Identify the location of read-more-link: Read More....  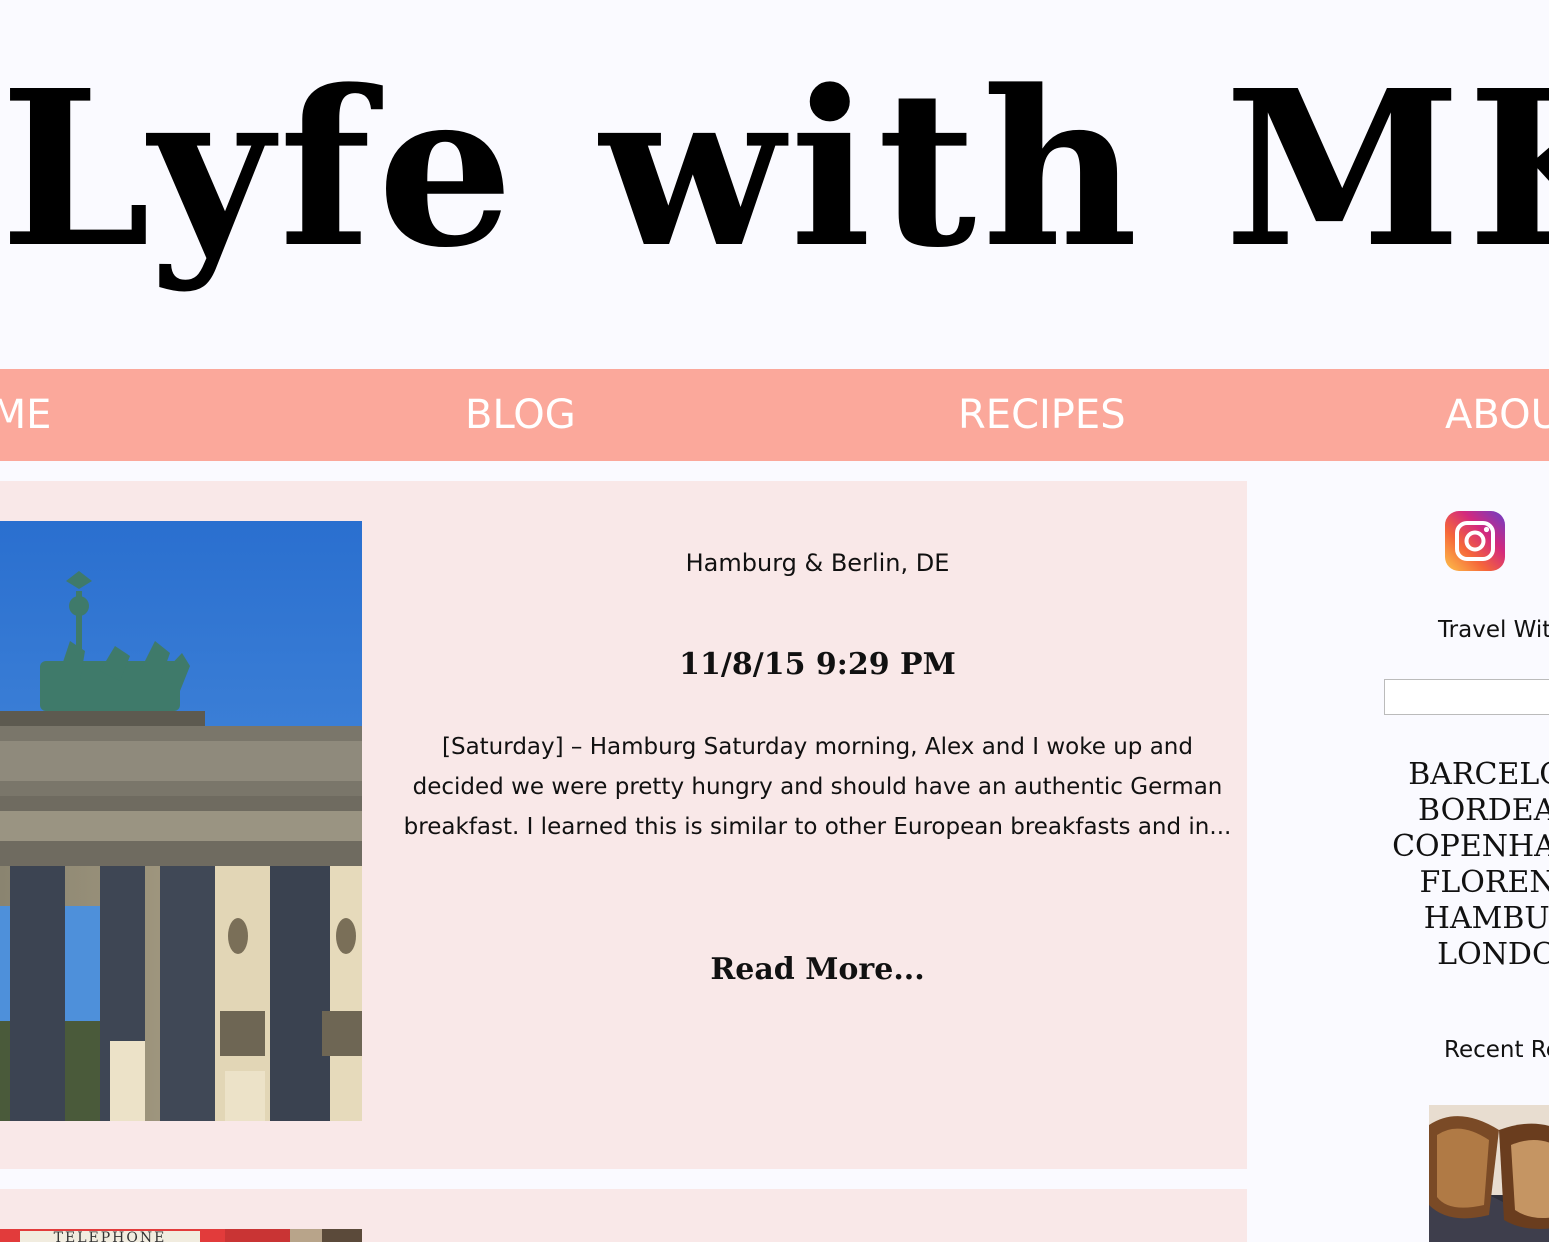
(817, 969).